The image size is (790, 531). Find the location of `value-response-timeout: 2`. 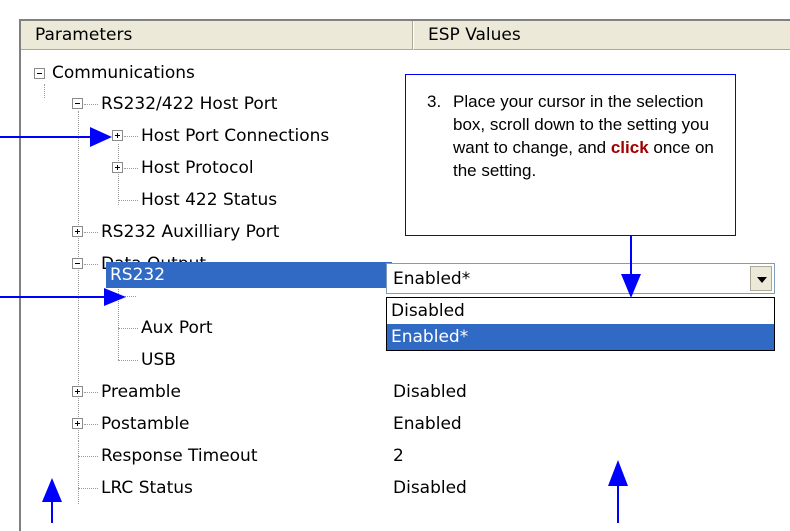

value-response-timeout: 2 is located at coordinates (398, 456).